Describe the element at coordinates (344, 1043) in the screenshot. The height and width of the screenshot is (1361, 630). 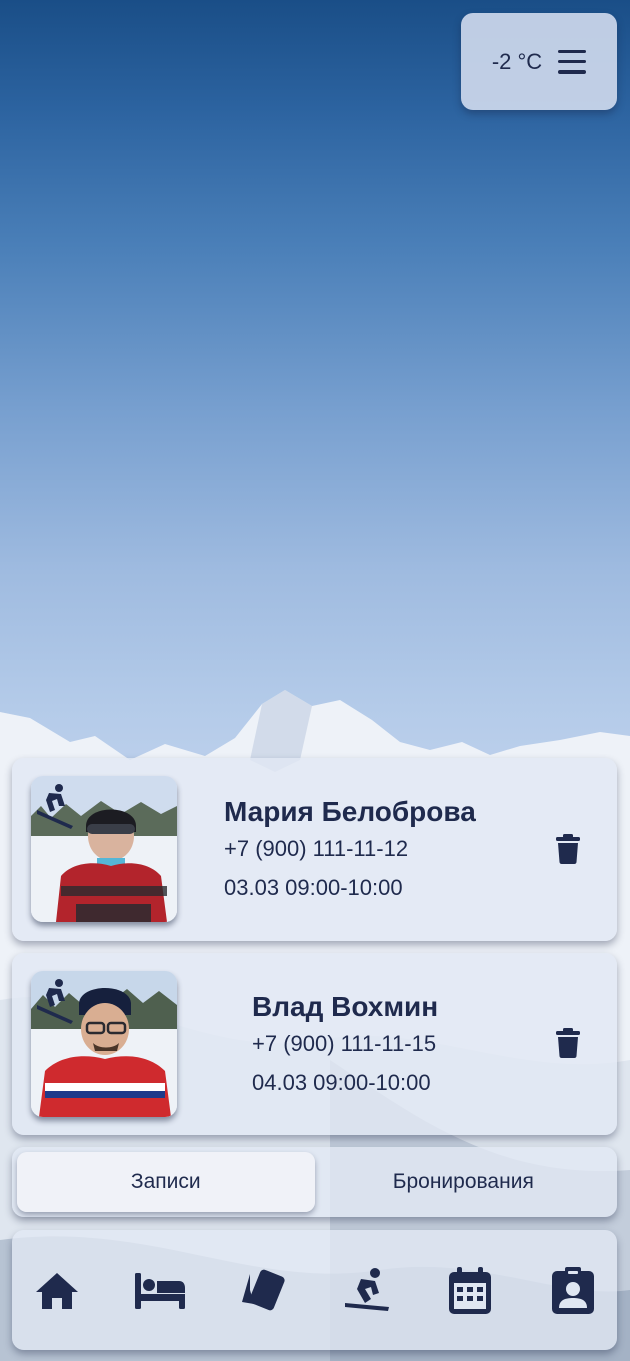
I see `instructor-phone: +7 (900) 111-11-15` at that location.